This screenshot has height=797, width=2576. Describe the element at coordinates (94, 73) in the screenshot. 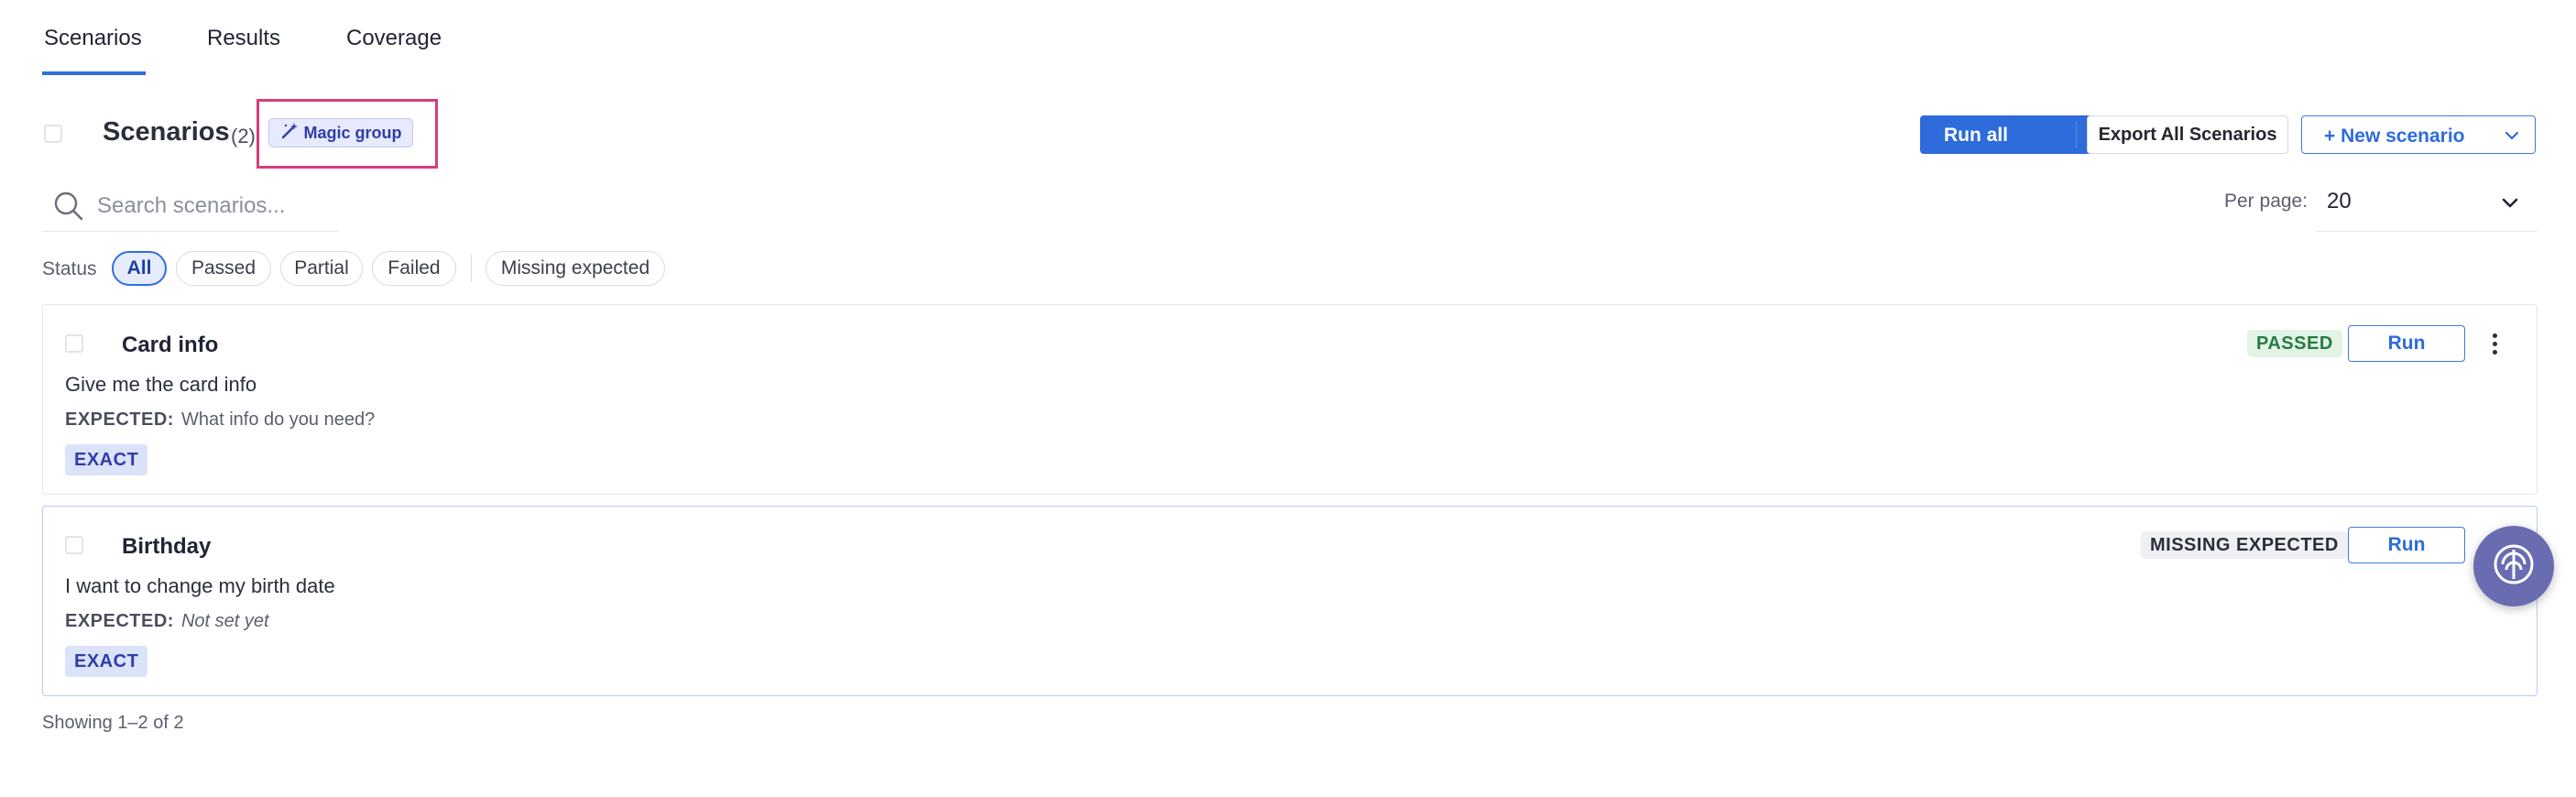

I see `active-tab-indicator` at that location.